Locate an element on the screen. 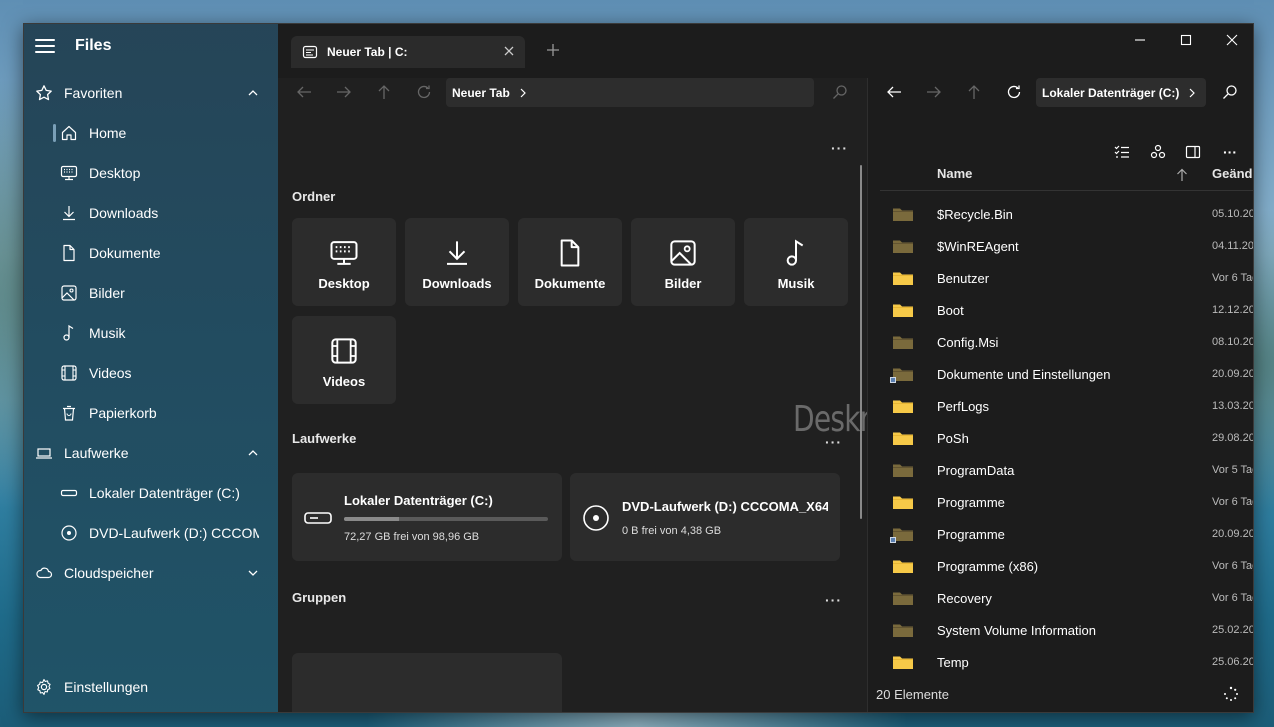 This screenshot has width=1274, height=727. file-row: PoSh 29.08.2021 is located at coordinates (1066, 438).